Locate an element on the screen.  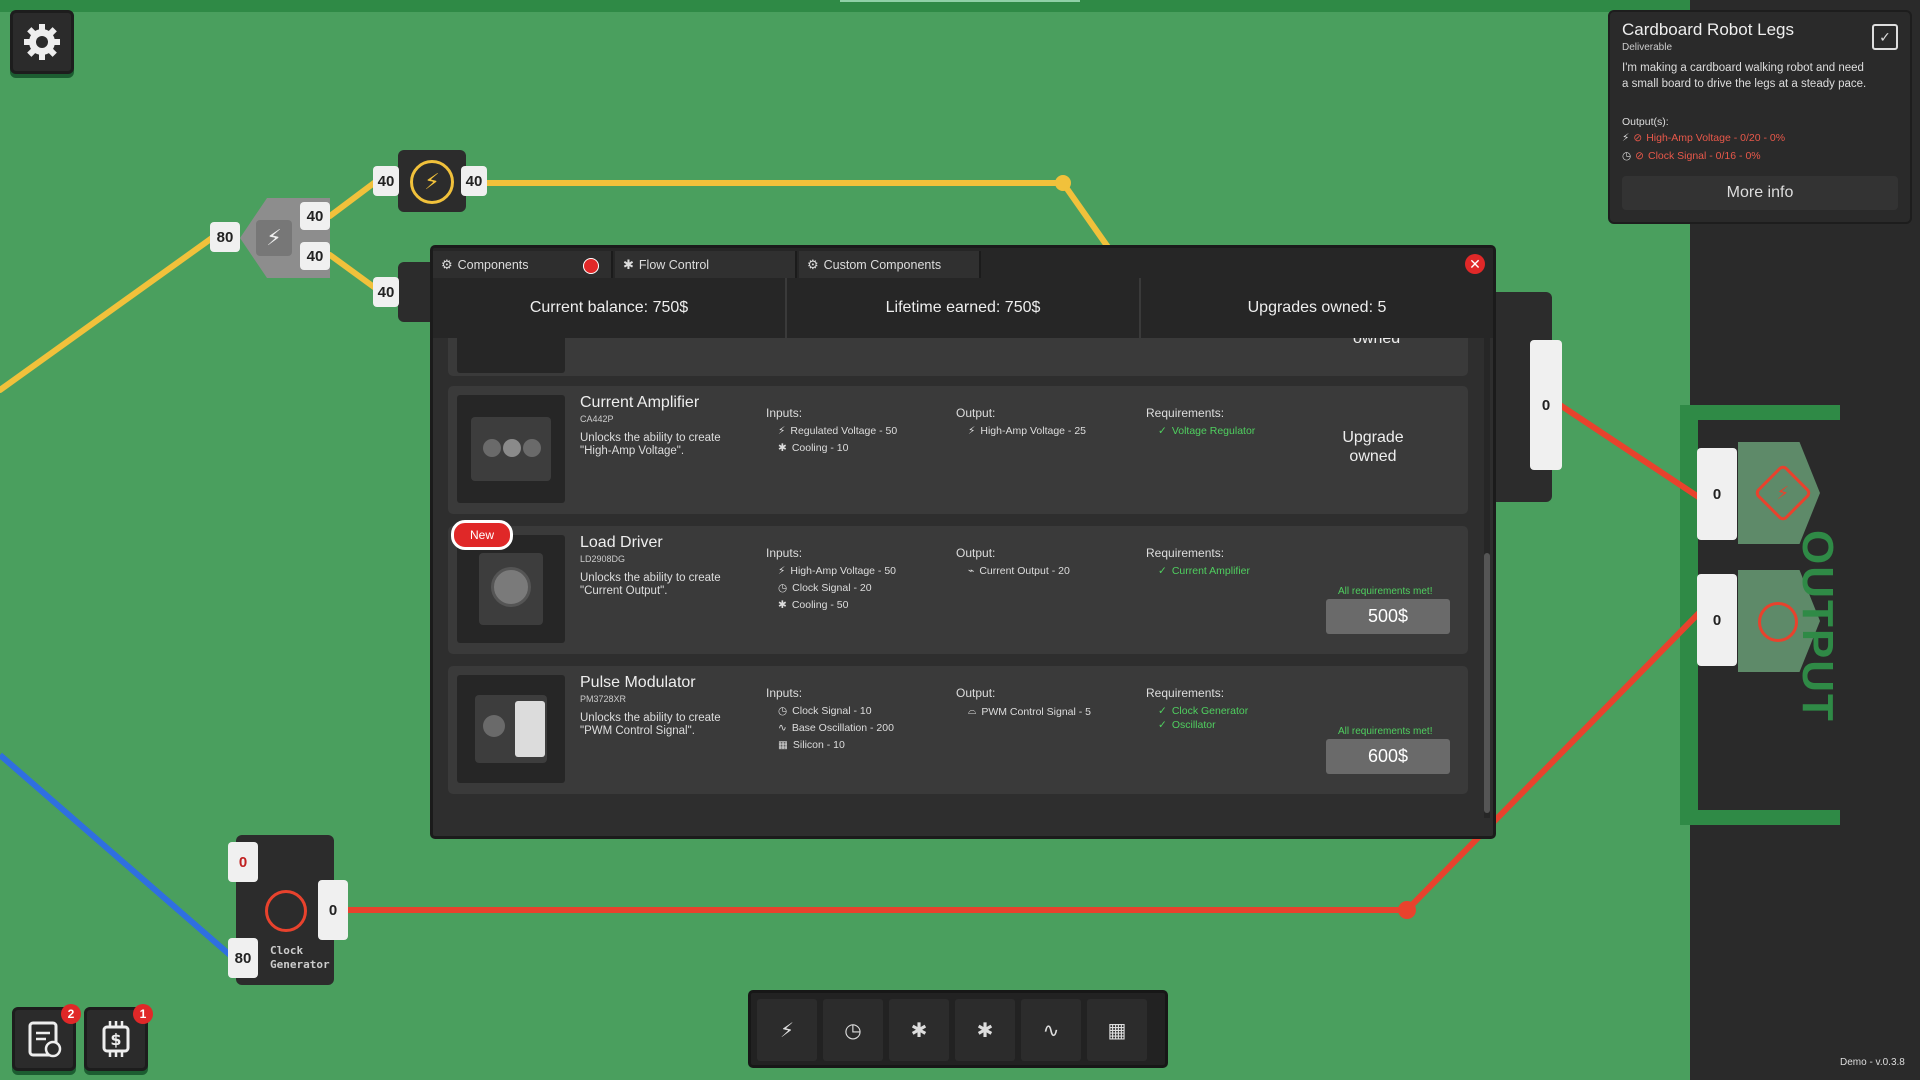
wire-yellow-split-a is located at coordinates (354, 198).